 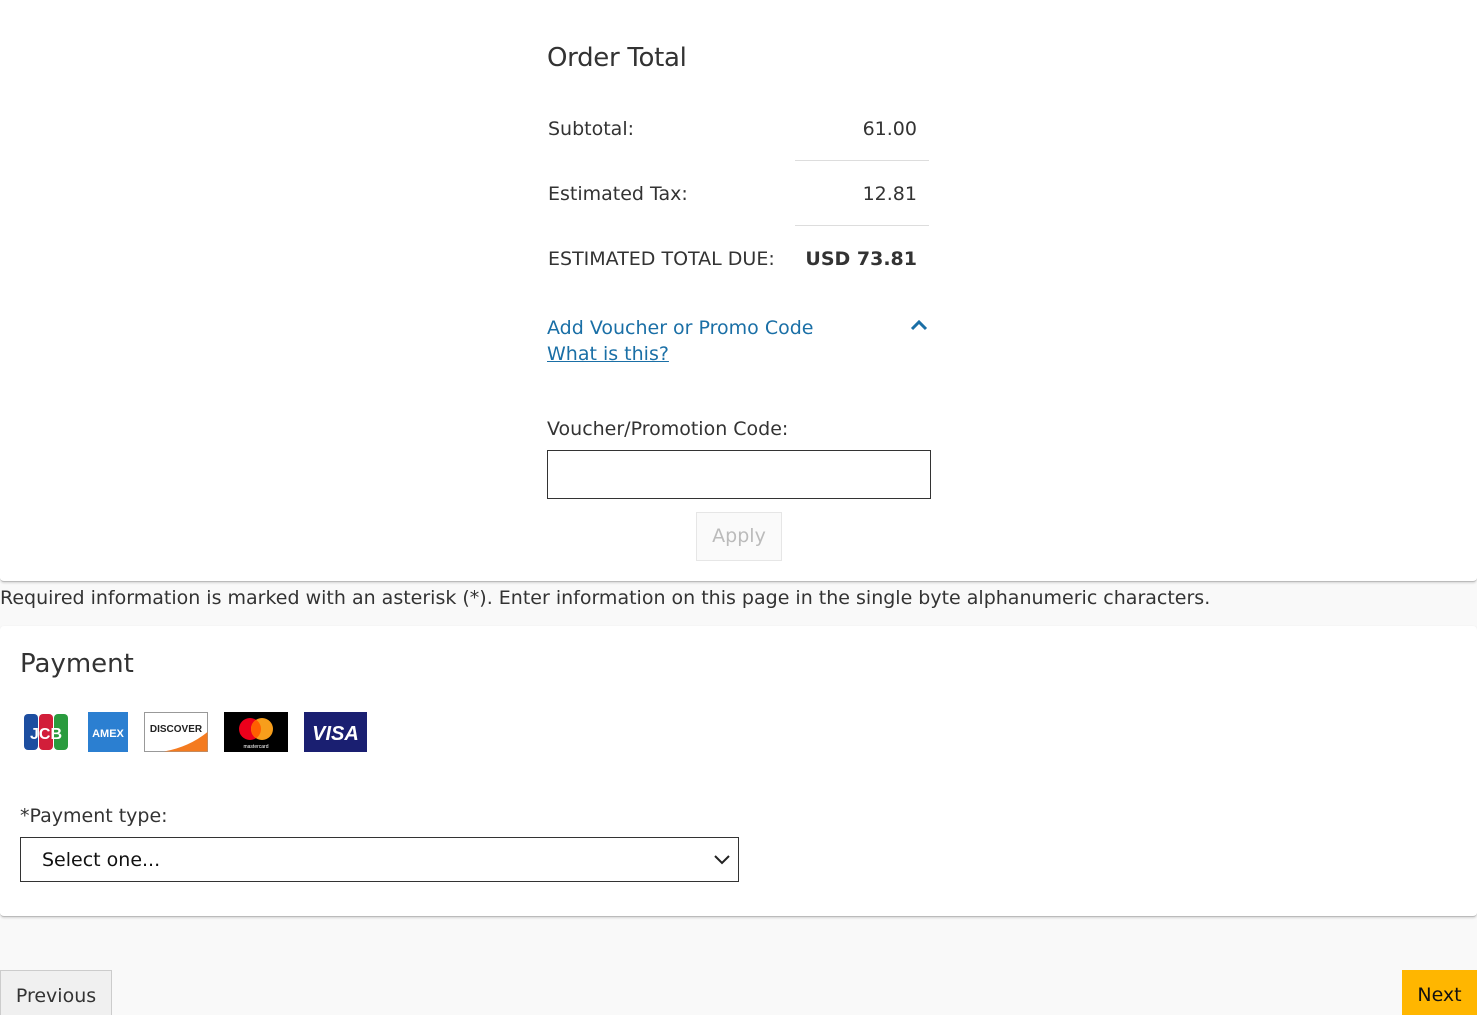 What do you see at coordinates (668, 429) in the screenshot?
I see `voucher-field-label: Voucher/Promotion Code:` at bounding box center [668, 429].